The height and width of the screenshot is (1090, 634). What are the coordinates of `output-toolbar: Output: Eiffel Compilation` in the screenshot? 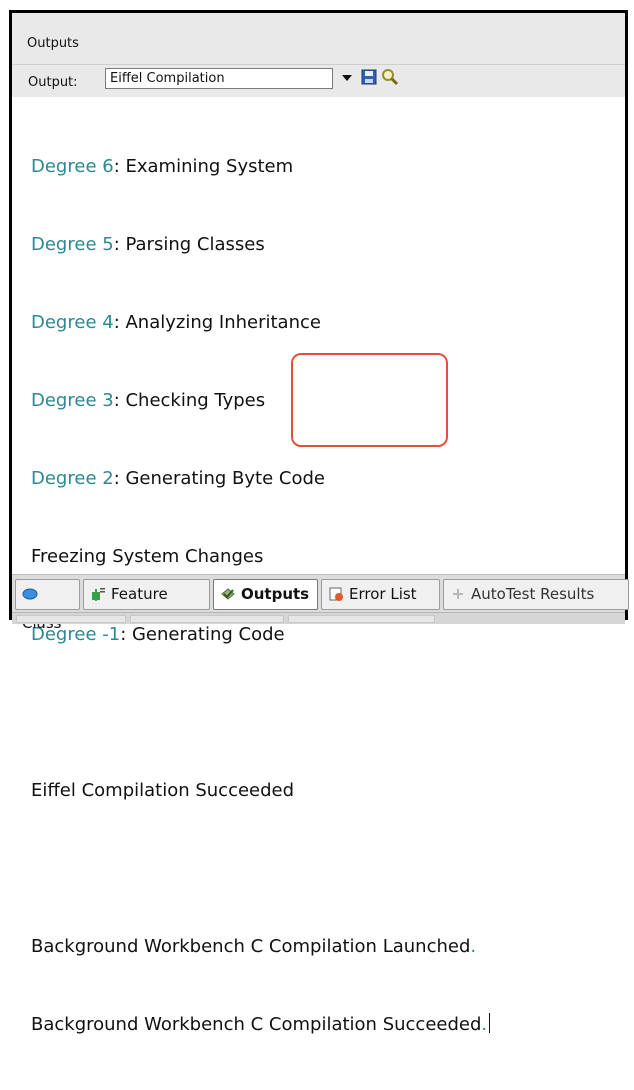 It's located at (318, 81).